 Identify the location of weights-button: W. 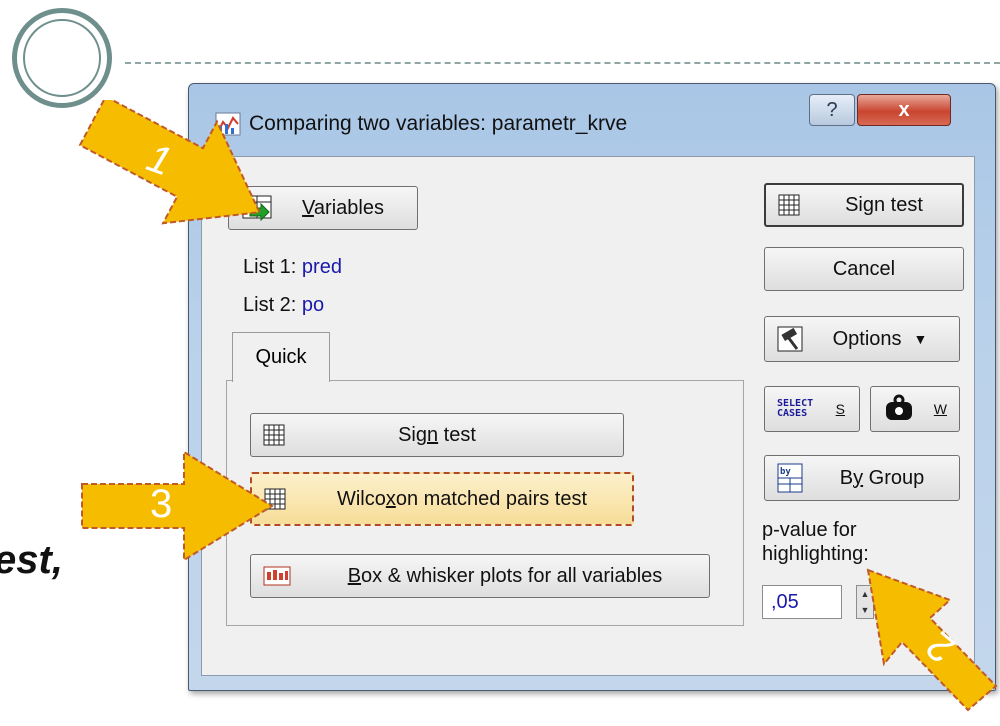
(915, 409).